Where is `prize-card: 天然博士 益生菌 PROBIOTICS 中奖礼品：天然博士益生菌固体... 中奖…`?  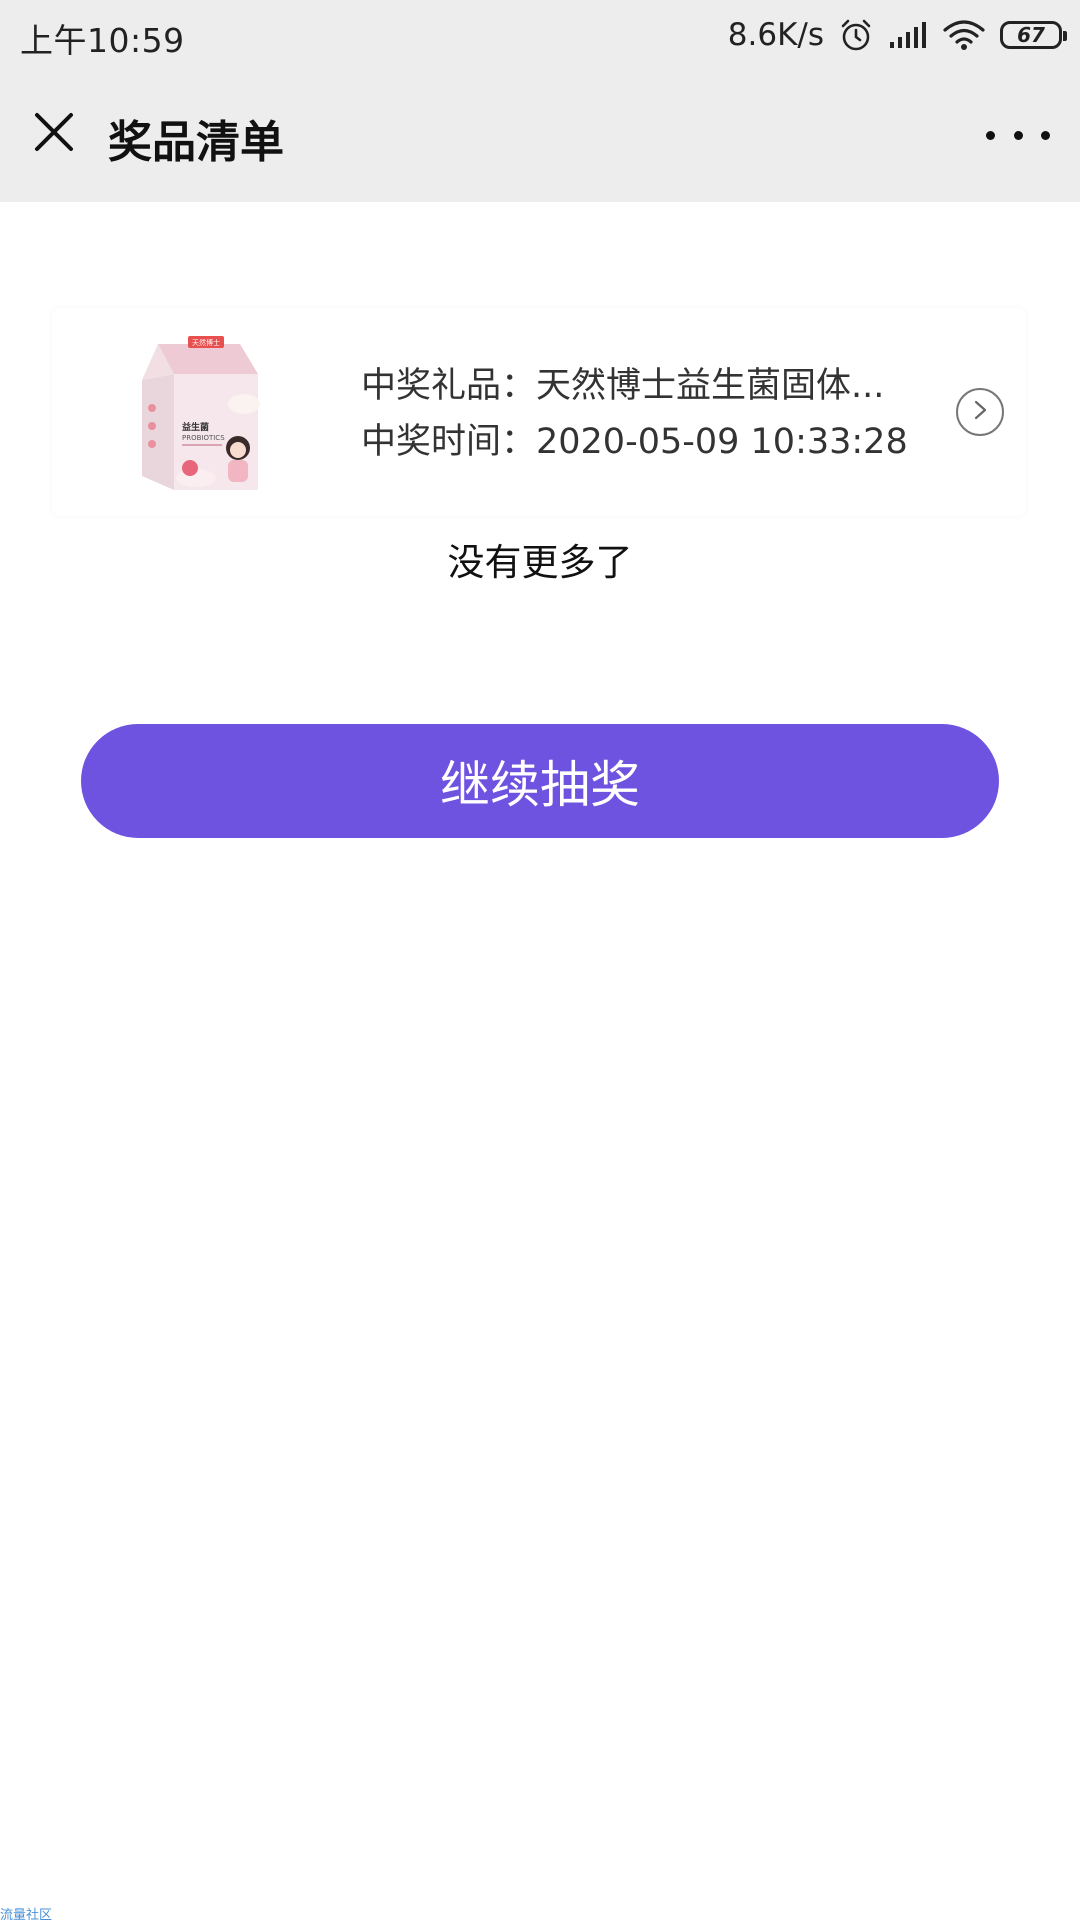
prize-card: 天然博士 益生菌 PROBIOTICS 中奖礼品：天然博士益生菌固体... 中奖… is located at coordinates (539, 412).